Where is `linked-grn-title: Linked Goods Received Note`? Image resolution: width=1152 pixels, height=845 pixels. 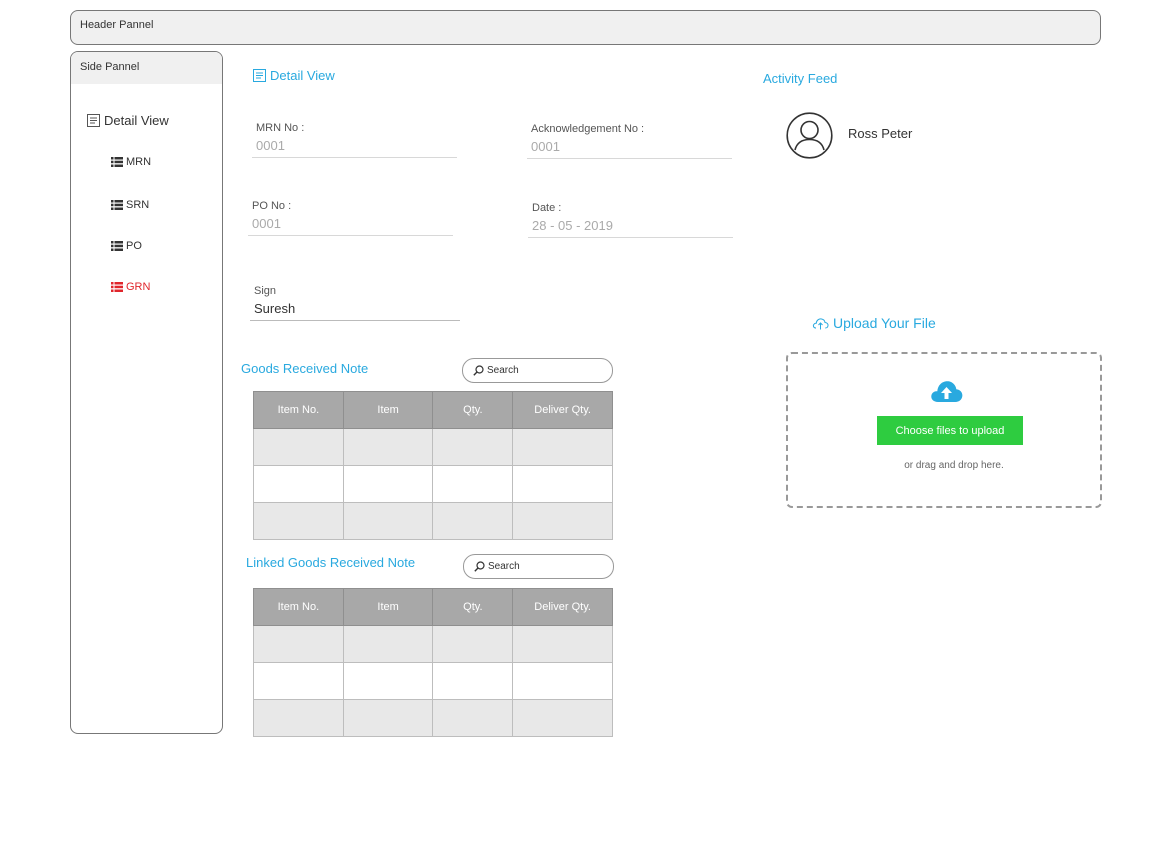
linked-grn-title: Linked Goods Received Note is located at coordinates (330, 562).